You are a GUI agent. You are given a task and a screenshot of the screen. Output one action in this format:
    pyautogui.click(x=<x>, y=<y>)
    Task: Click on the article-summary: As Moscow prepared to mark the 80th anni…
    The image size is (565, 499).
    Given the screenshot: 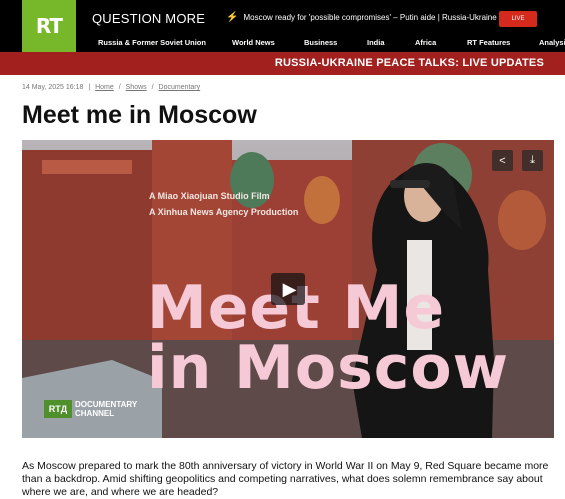 What is the action you would take?
    pyautogui.click(x=285, y=479)
    